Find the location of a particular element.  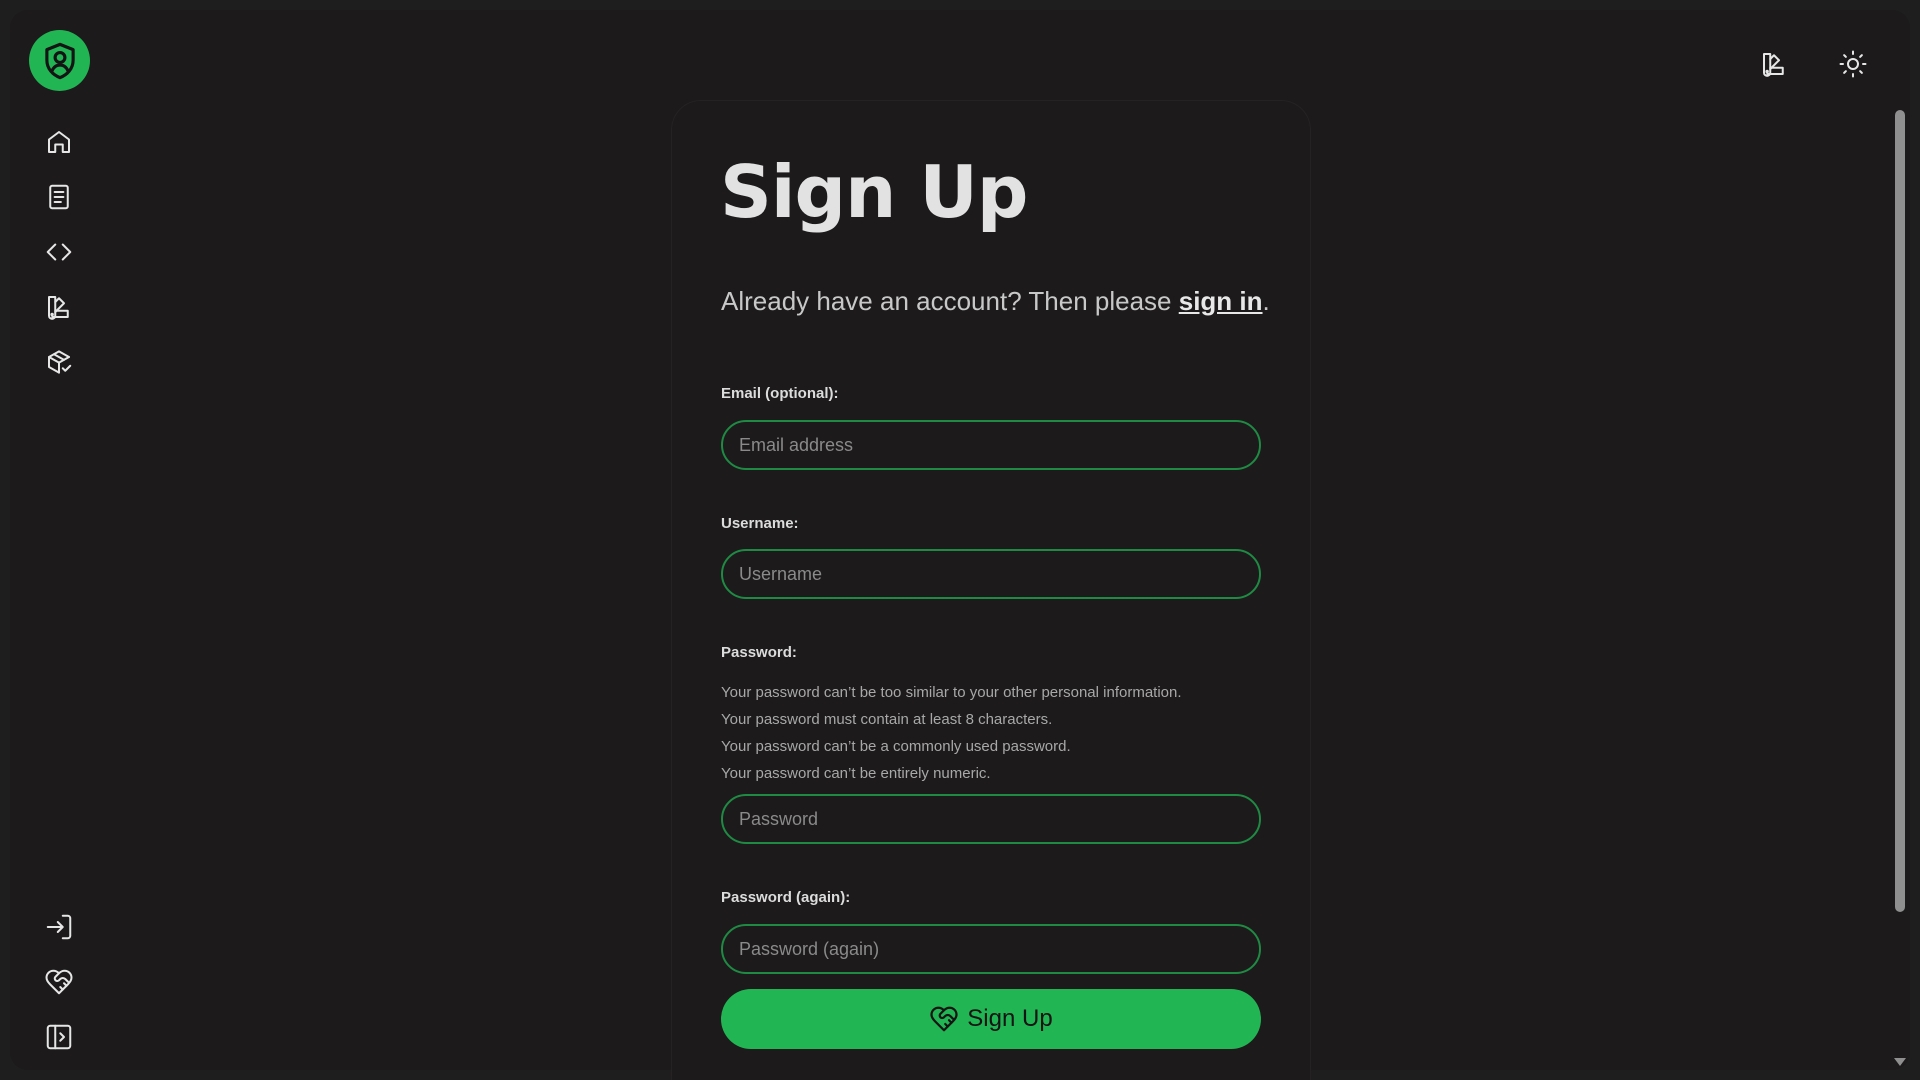

scrollbar-thumb is located at coordinates (1900, 511).